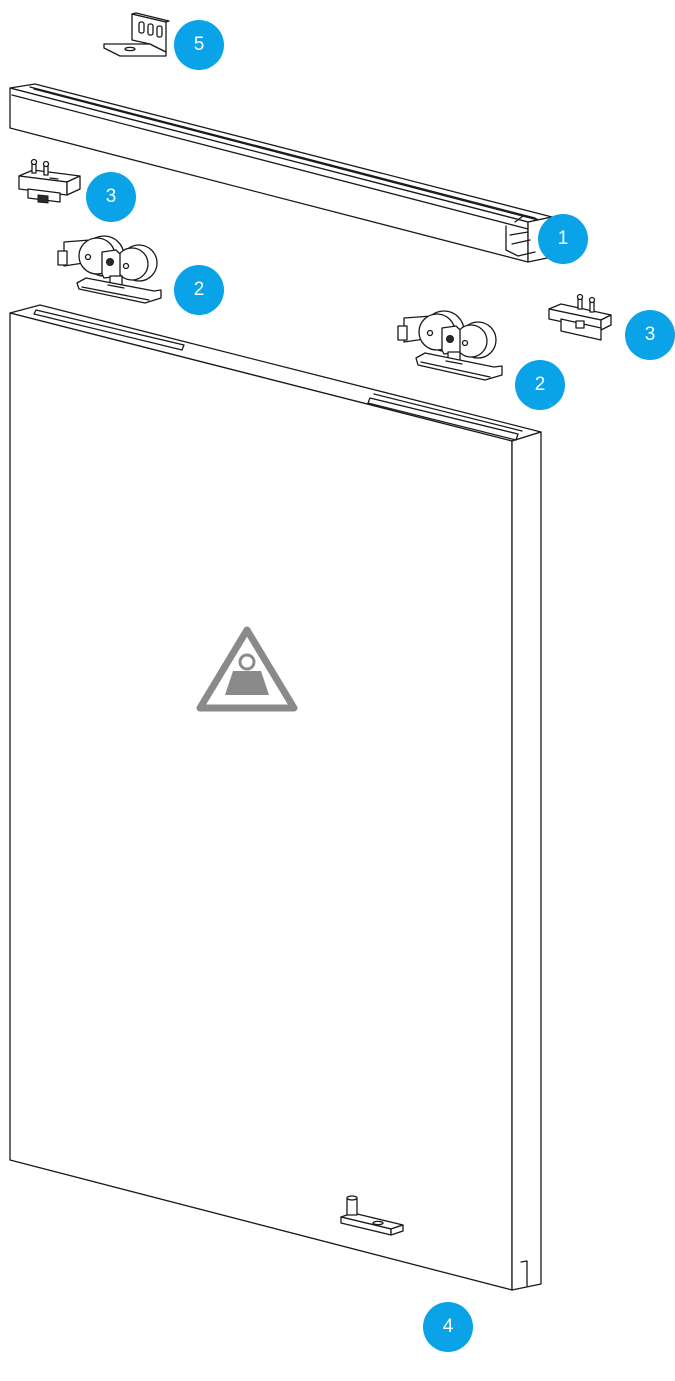 This screenshot has width=675, height=1381. What do you see at coordinates (199, 45) in the screenshot?
I see `callout-bracket-top: 5` at bounding box center [199, 45].